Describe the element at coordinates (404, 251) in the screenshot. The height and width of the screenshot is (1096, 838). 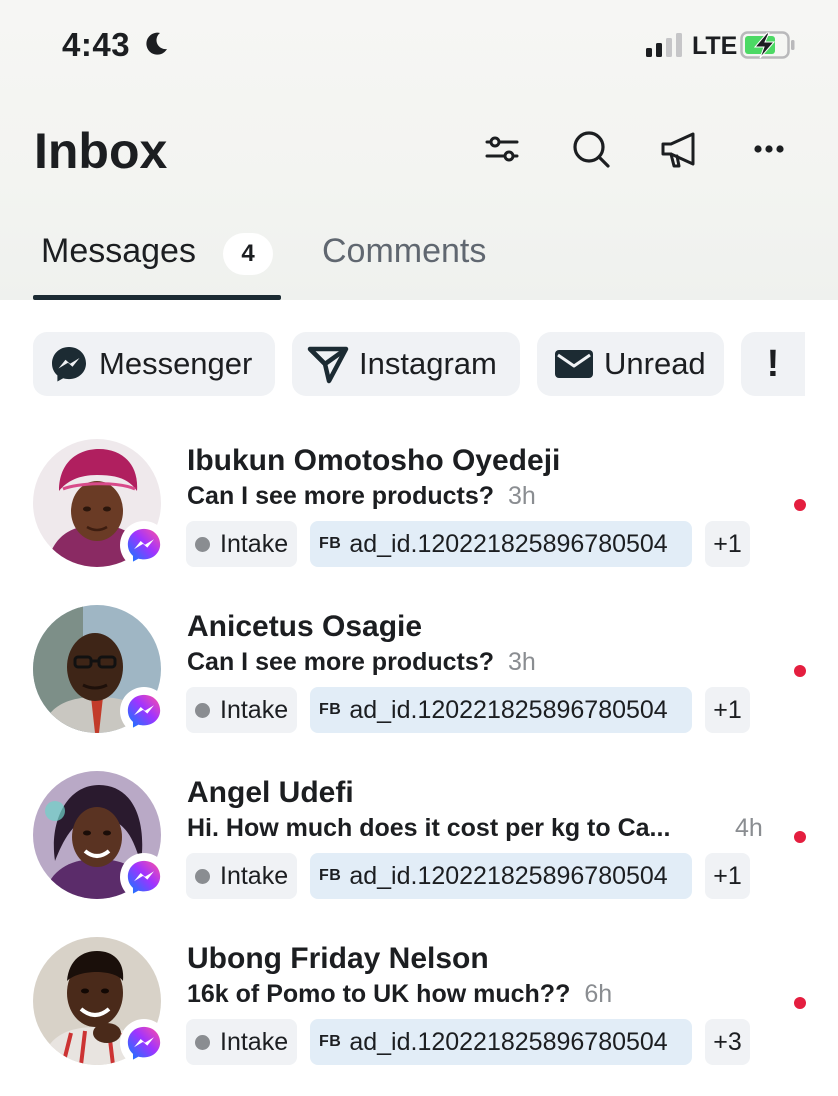
I see `tab-comments: Comments` at that location.